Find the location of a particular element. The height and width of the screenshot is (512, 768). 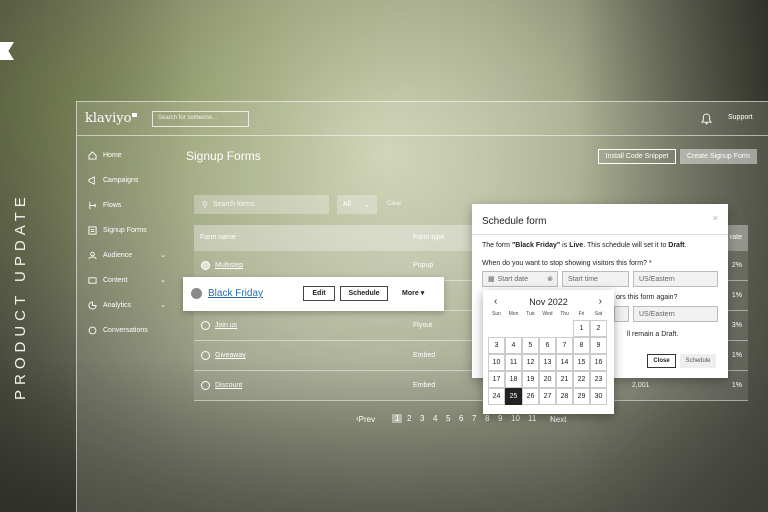

calendar-day: 26 is located at coordinates (530, 396).